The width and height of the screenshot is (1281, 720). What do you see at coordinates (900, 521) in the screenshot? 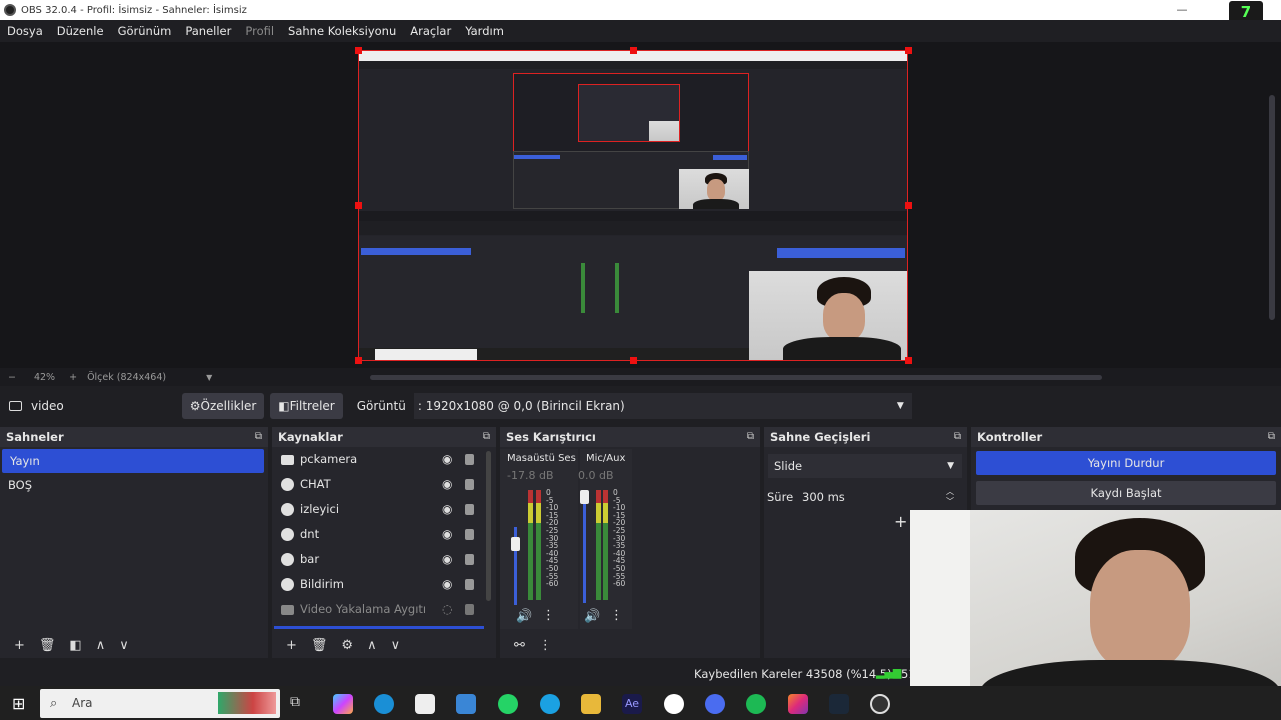
I see `add-transition-button: +` at bounding box center [900, 521].